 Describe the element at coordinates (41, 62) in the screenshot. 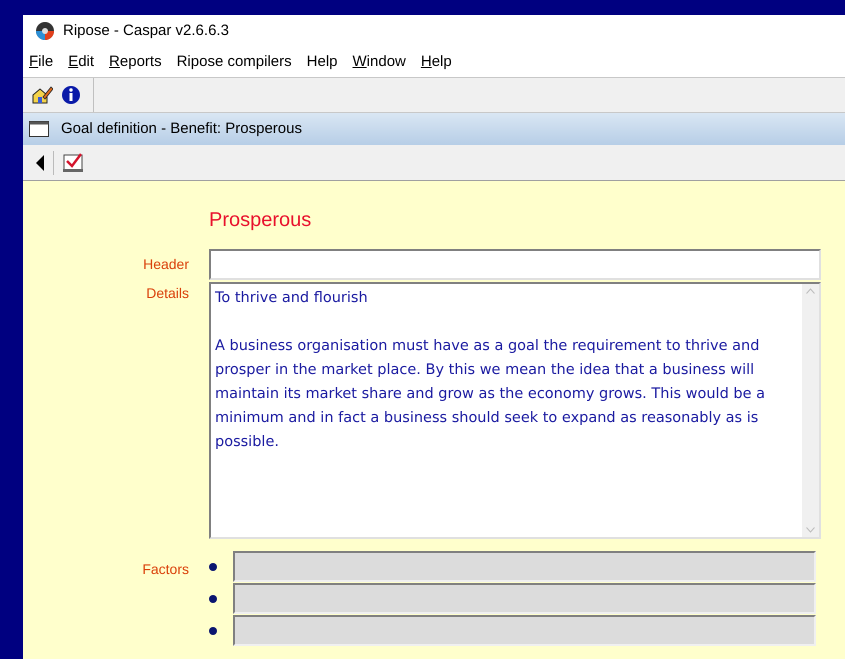

I see `menu-item: File` at that location.